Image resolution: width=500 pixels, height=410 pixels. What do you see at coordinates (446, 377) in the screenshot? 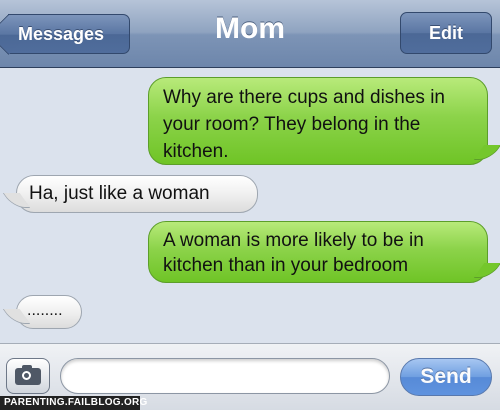
I see `send-button: Send` at bounding box center [446, 377].